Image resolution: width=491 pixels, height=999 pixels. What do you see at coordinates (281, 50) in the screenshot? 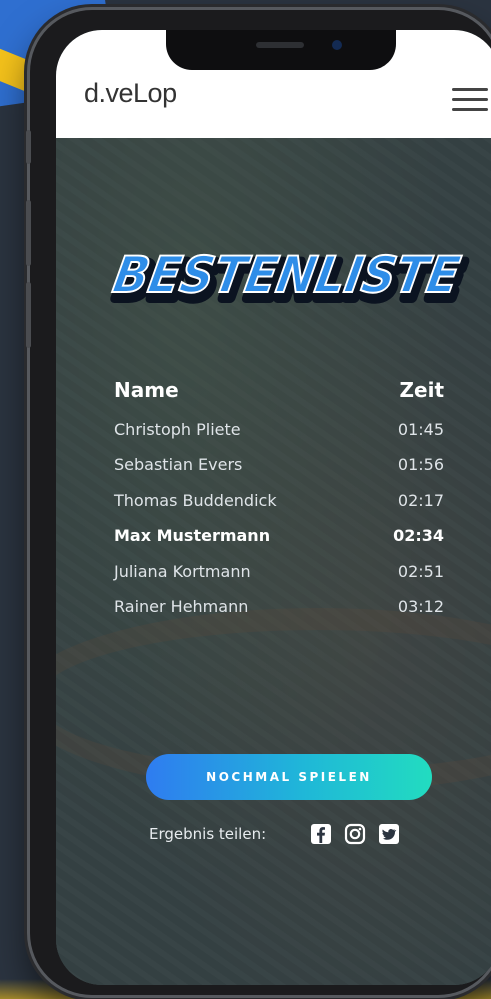
I see `phone-notch` at bounding box center [281, 50].